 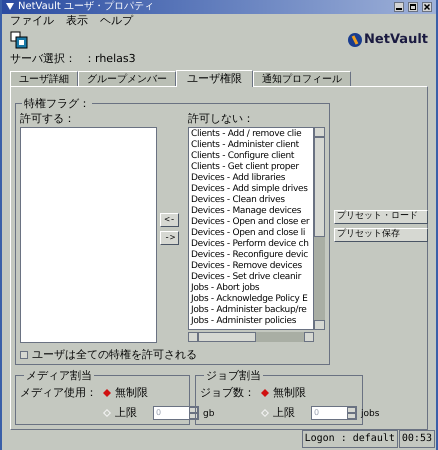 What do you see at coordinates (416, 439) in the screenshot?
I see `clock-status: 00:53` at bounding box center [416, 439].